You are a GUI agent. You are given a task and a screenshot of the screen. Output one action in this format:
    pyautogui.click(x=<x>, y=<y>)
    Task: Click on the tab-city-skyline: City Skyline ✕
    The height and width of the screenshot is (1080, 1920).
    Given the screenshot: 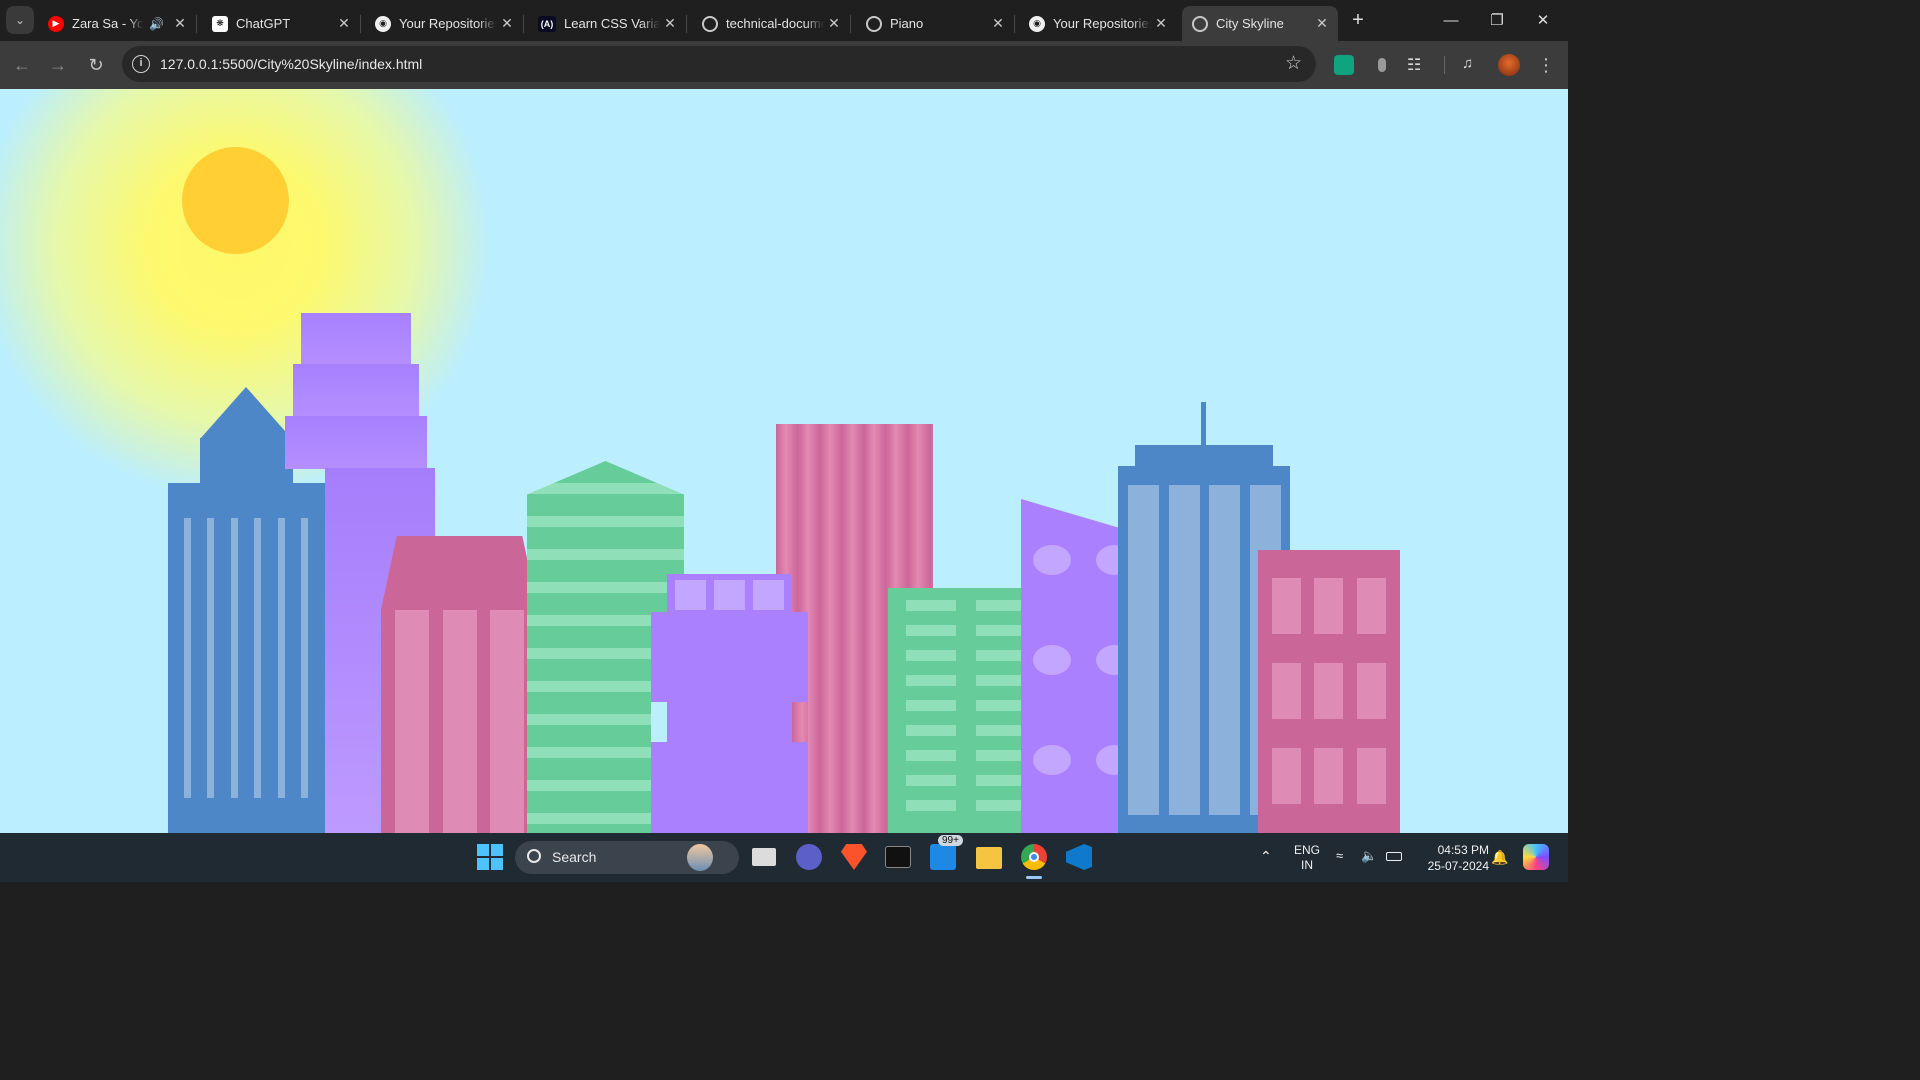 What is the action you would take?
    pyautogui.click(x=1260, y=23)
    